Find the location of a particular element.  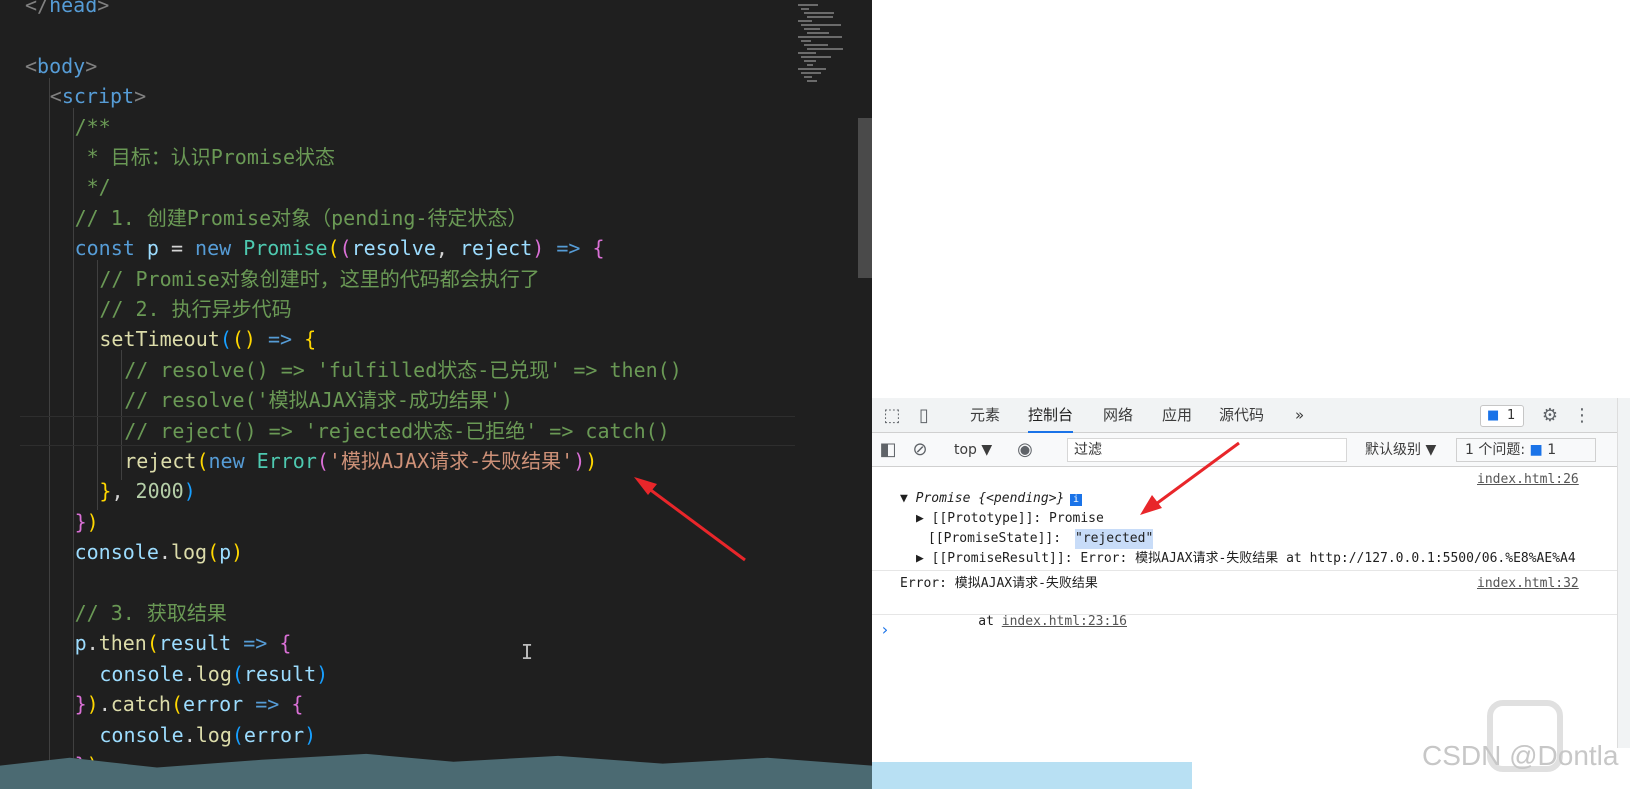

annotation-arrow-console is located at coordinates (1190, 478).